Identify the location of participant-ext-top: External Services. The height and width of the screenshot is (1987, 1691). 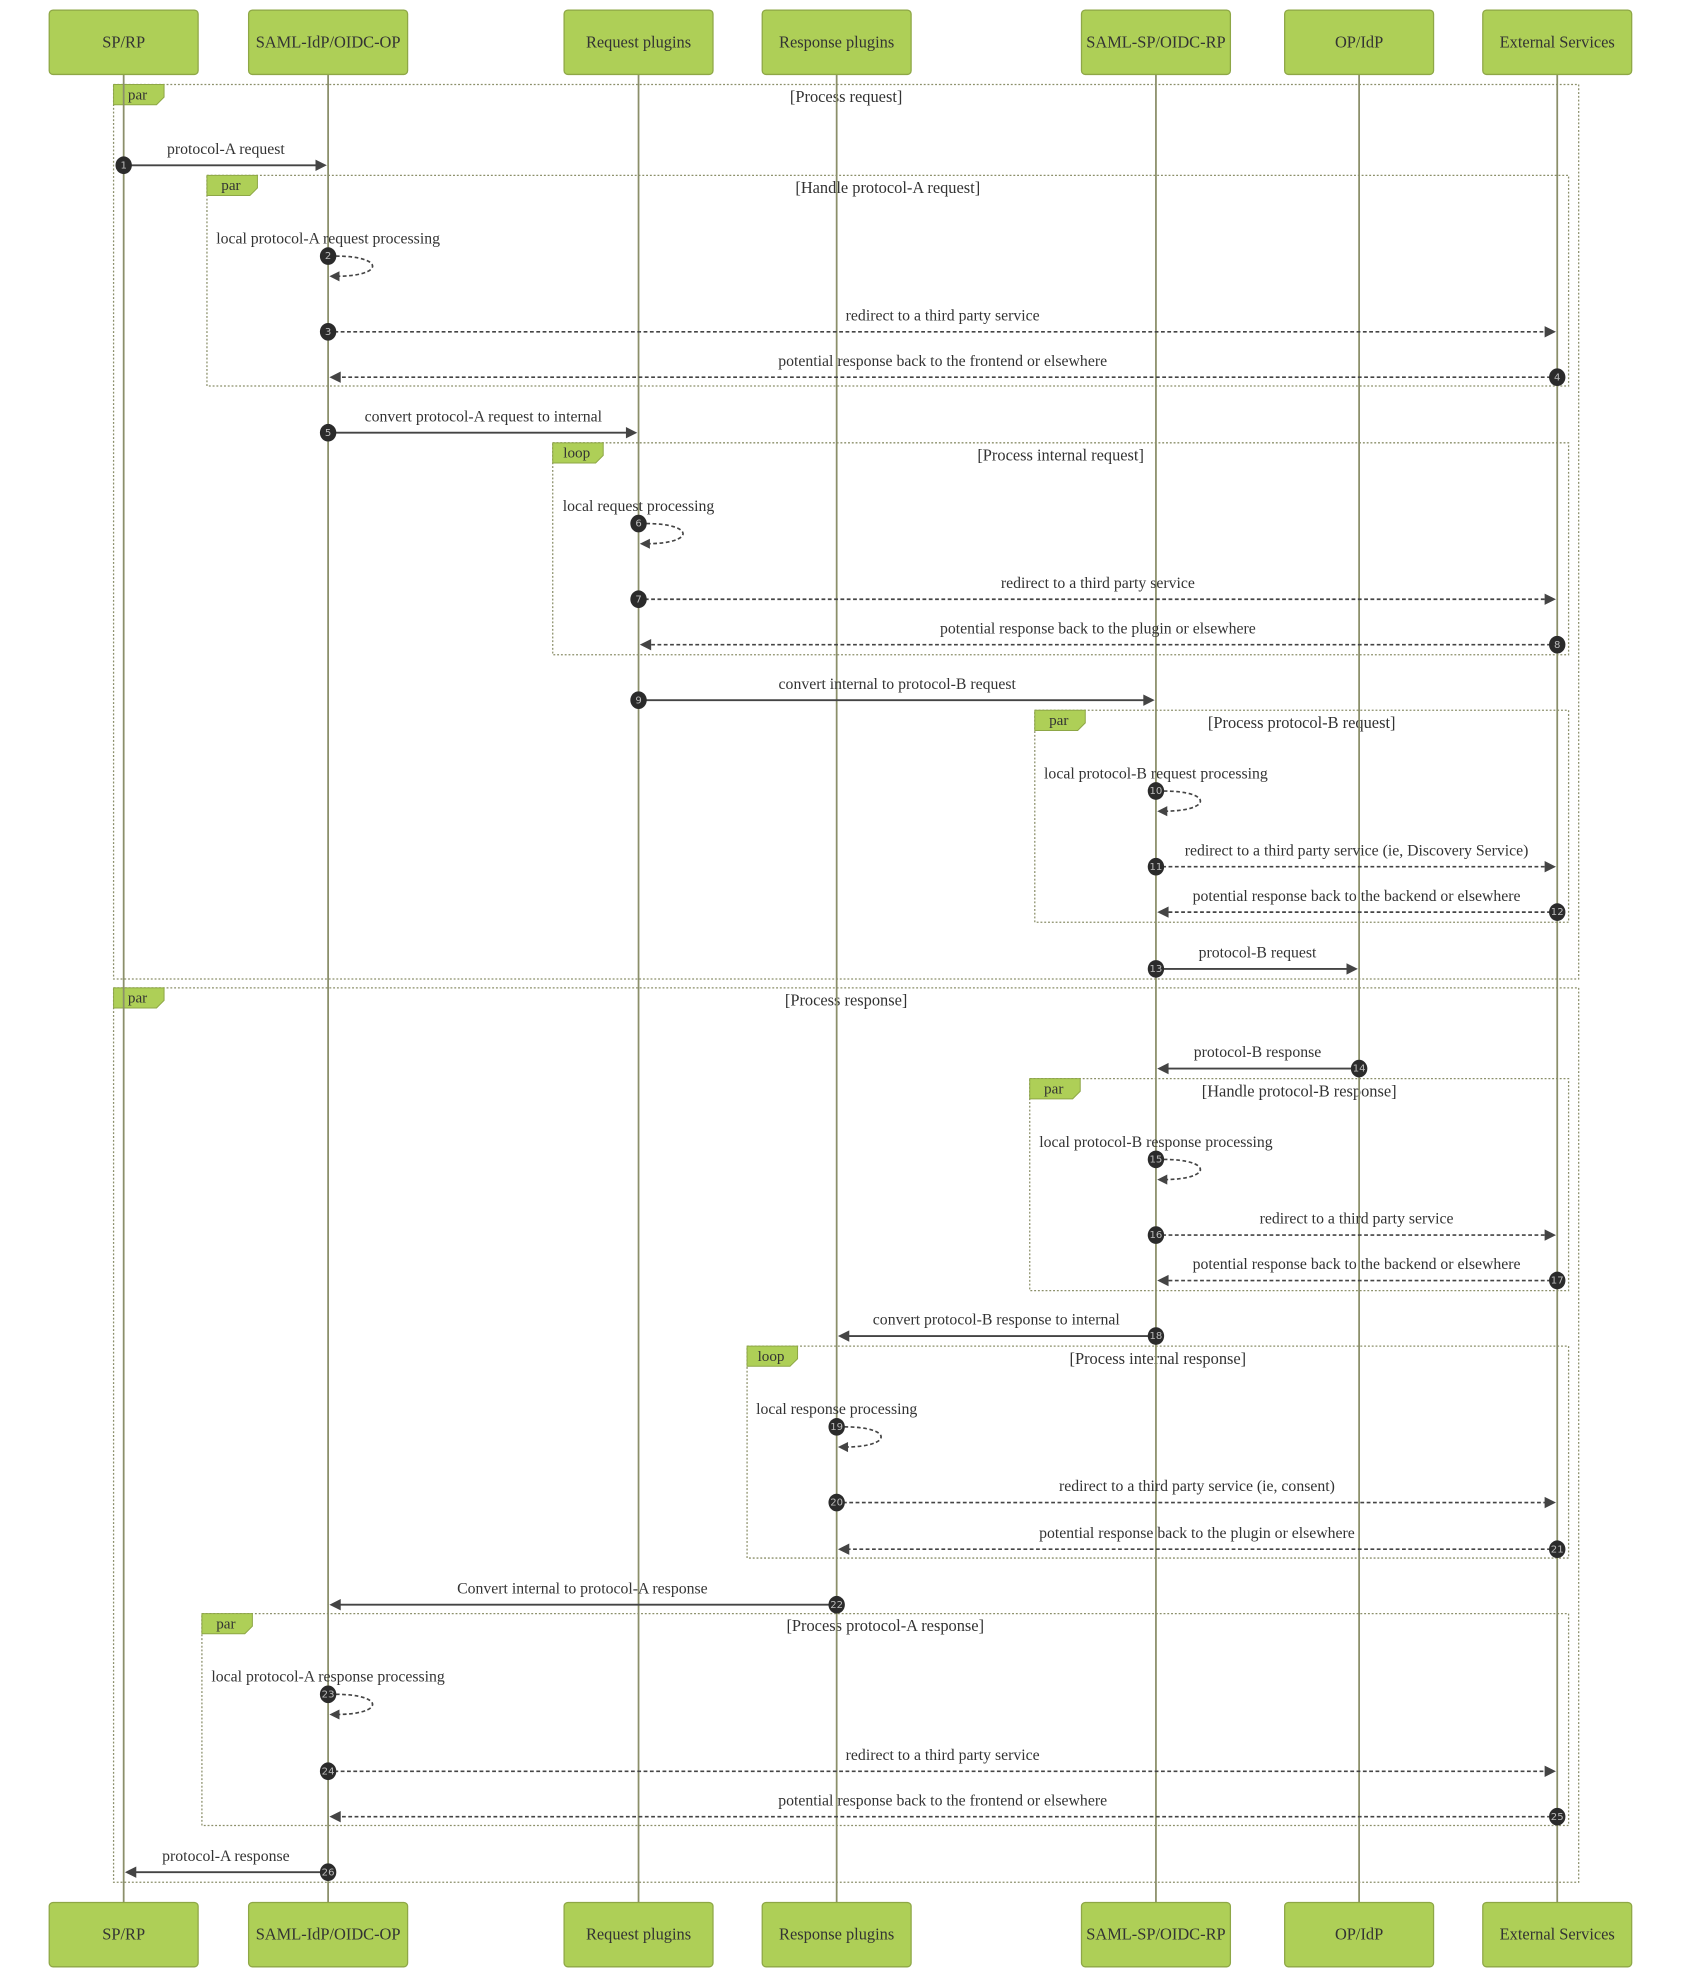
(1557, 42).